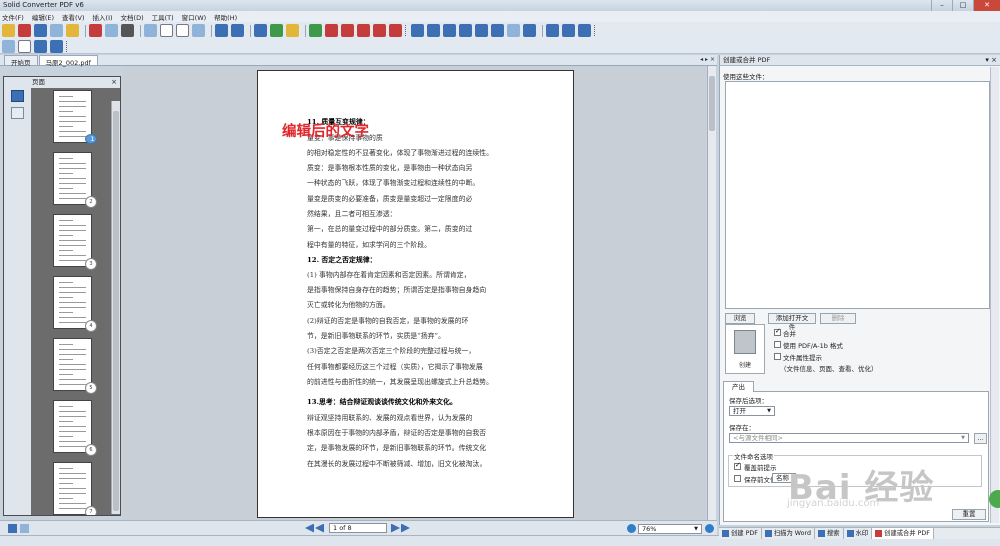 Image resolution: width=1000 pixels, height=546 pixels. What do you see at coordinates (72, 30) in the screenshot?
I see `print-preview-icon` at bounding box center [72, 30].